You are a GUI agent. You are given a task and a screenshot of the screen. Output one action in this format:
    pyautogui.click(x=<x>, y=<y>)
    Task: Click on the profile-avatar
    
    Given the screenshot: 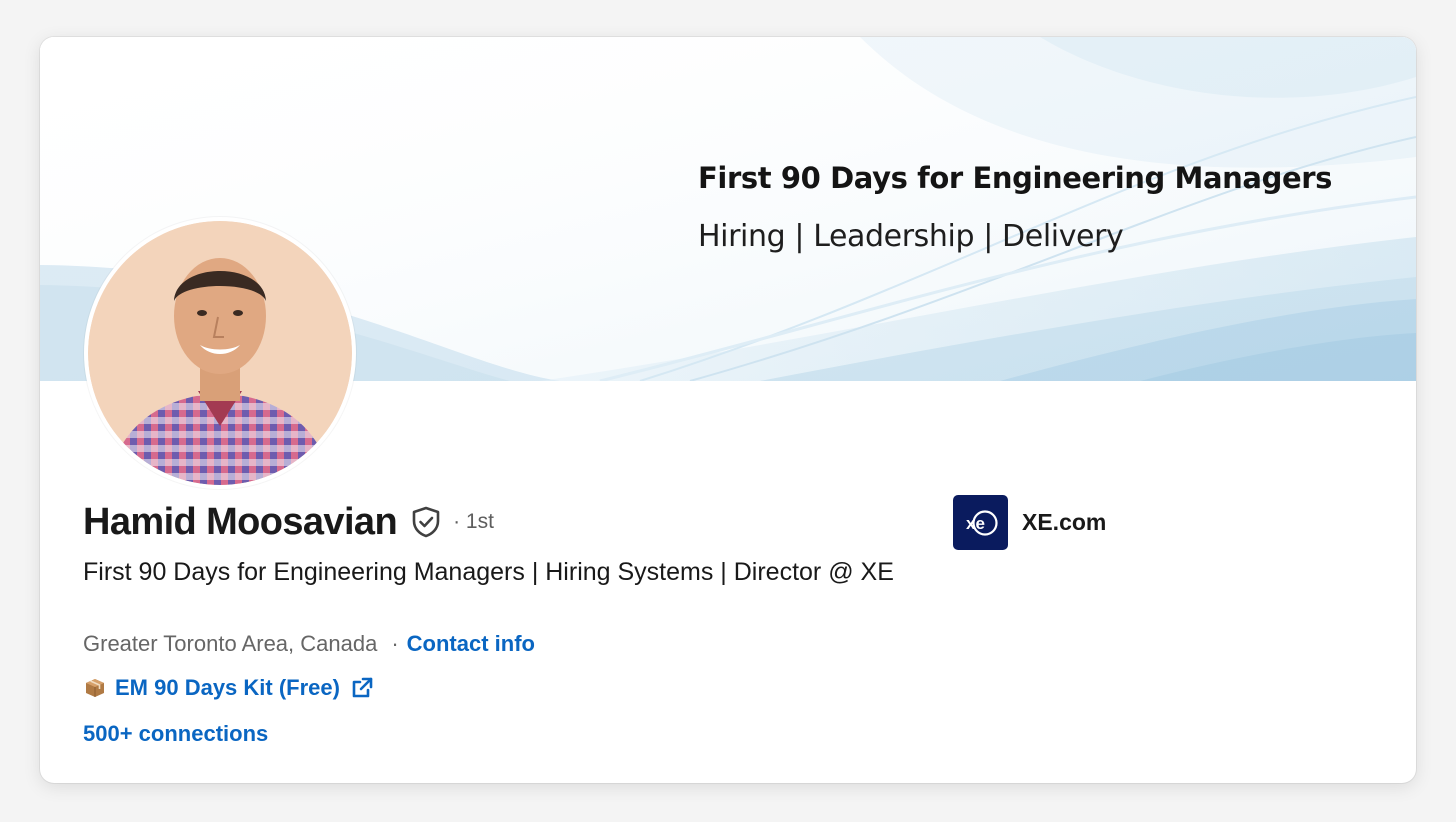 What is the action you would take?
    pyautogui.click(x=220, y=353)
    